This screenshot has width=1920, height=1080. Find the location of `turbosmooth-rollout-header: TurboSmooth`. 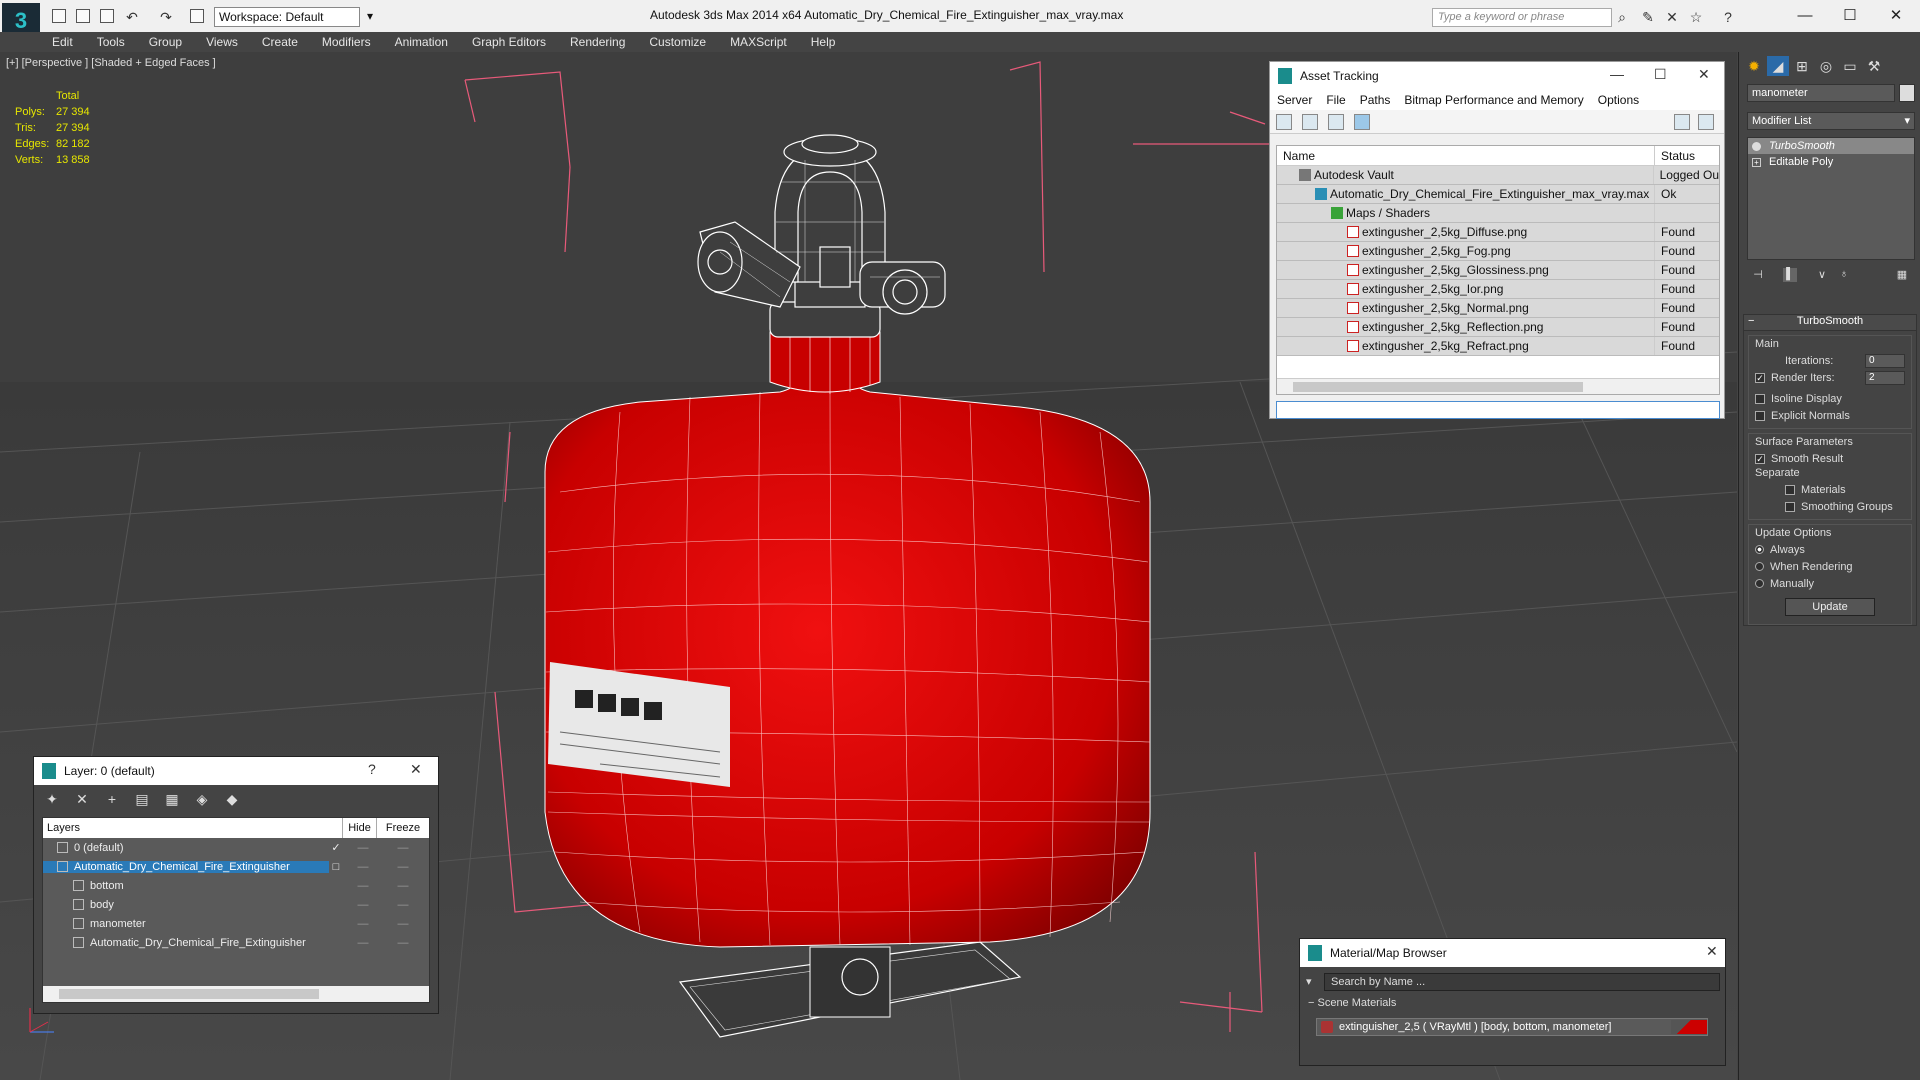

turbosmooth-rollout-header: TurboSmooth is located at coordinates (1830, 323).